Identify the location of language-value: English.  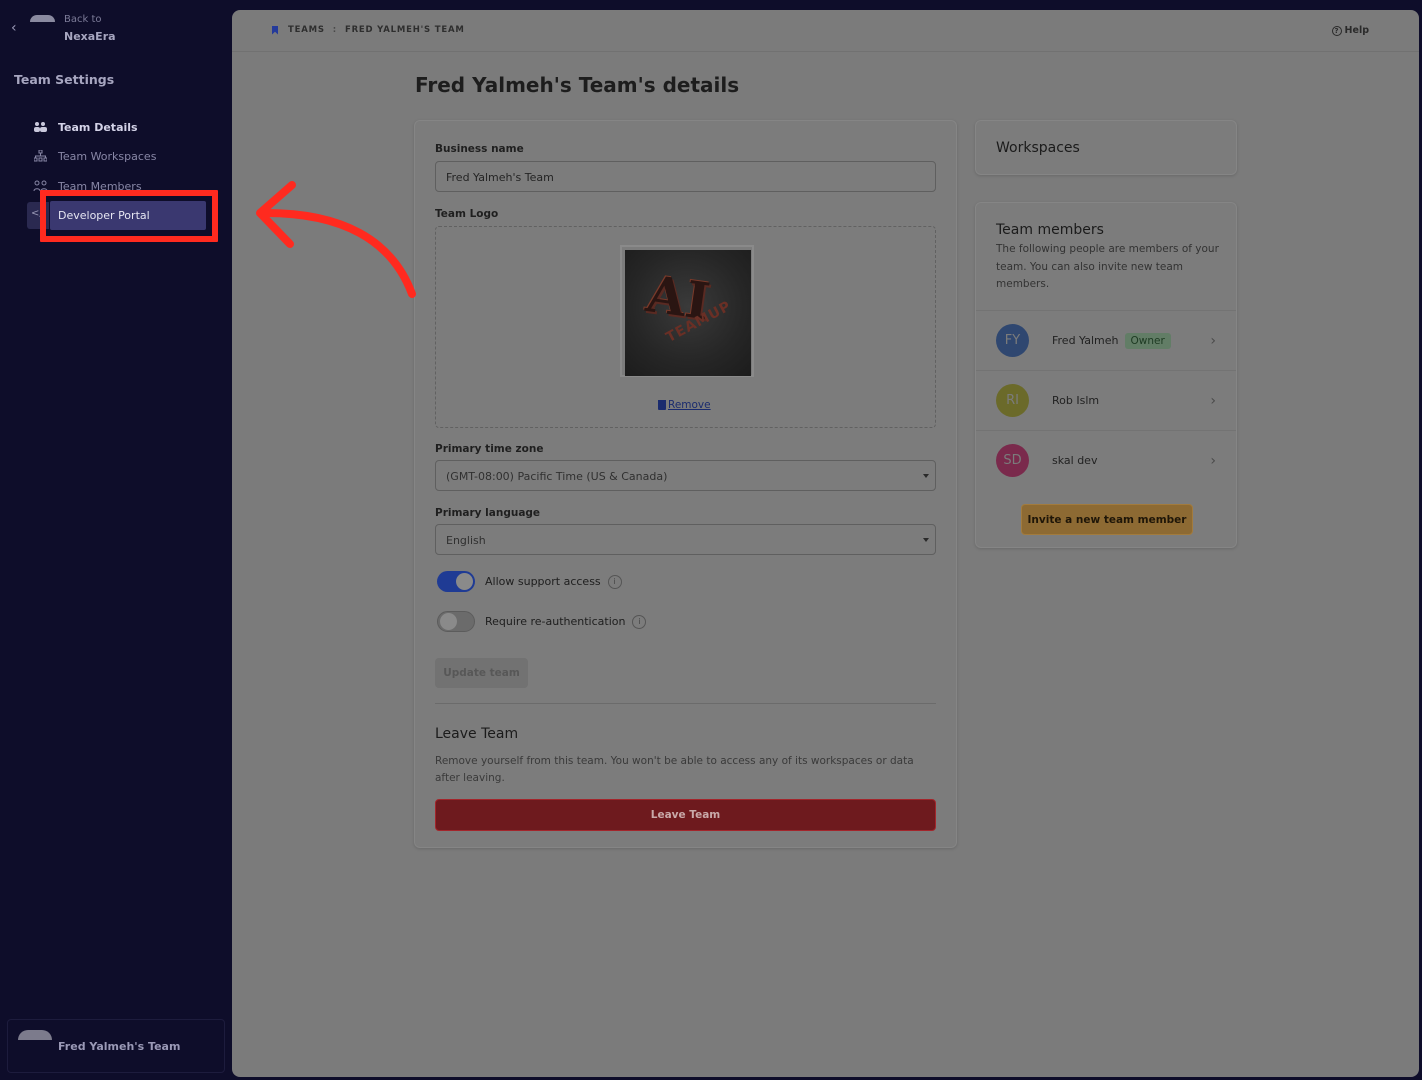
(466, 540).